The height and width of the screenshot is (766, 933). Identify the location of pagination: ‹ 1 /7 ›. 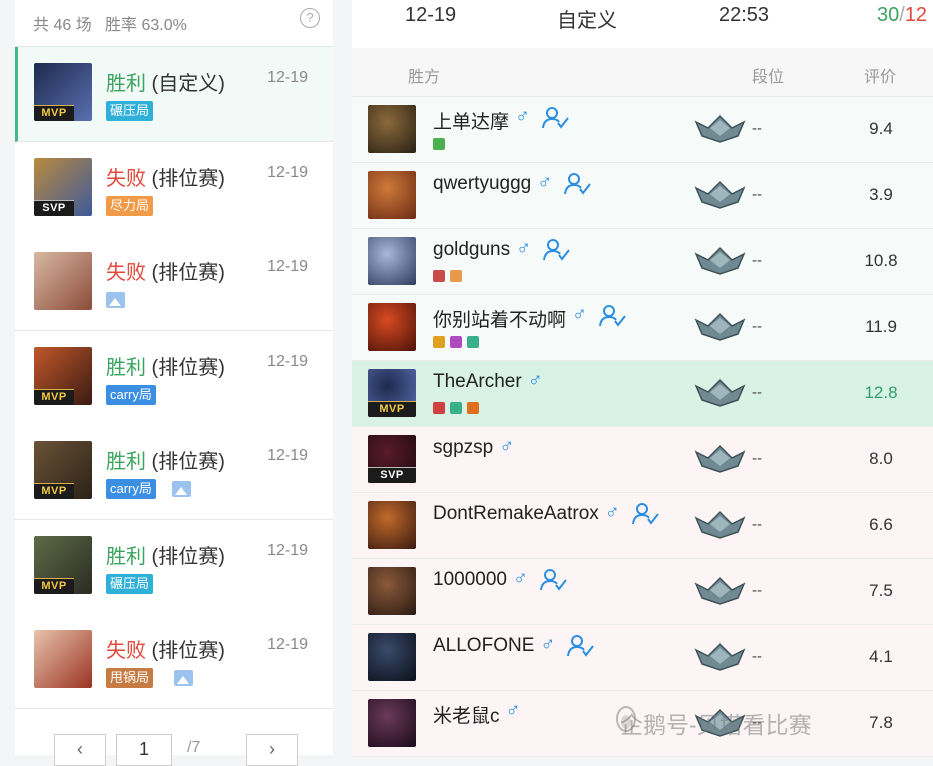
(174, 737).